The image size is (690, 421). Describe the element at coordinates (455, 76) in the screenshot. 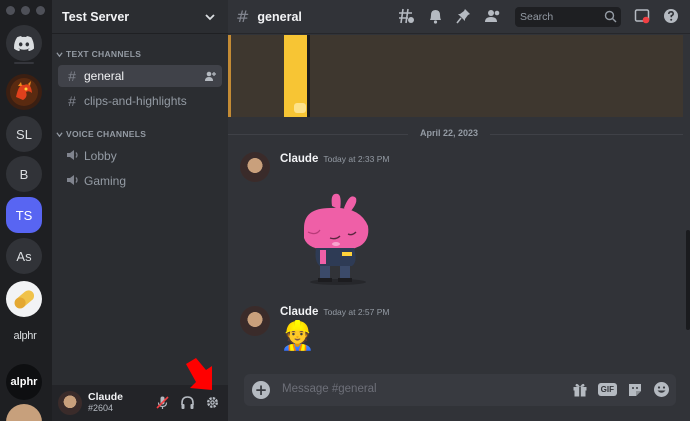

I see `image-embed` at that location.